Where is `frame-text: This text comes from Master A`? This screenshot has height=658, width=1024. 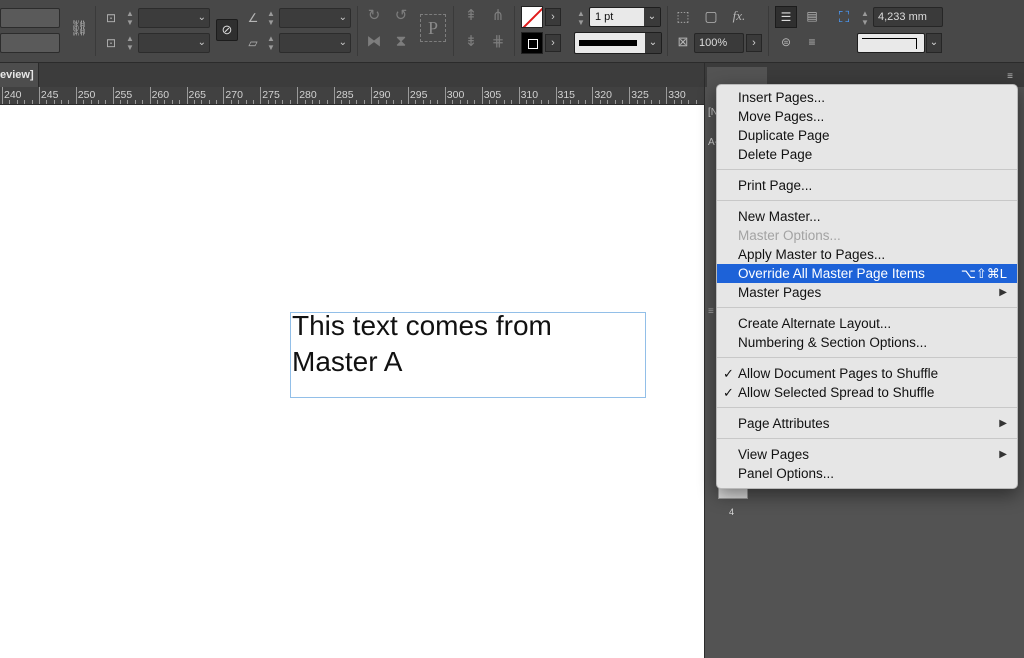
frame-text: This text comes from Master A is located at coordinates (467, 344).